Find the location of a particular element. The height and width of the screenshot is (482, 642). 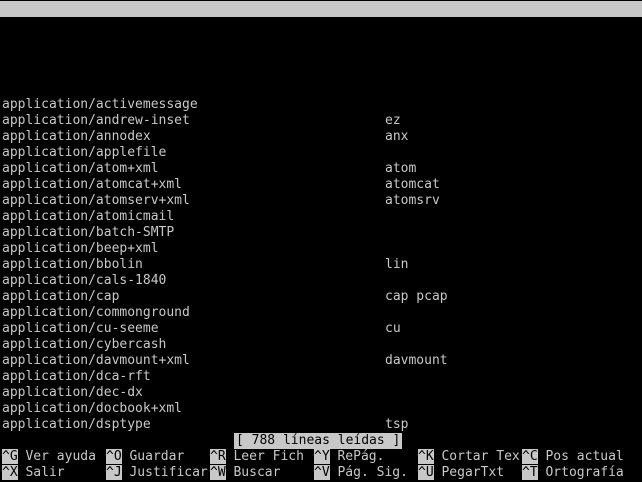

shortcut-item: ^O Guardar is located at coordinates (145, 457).